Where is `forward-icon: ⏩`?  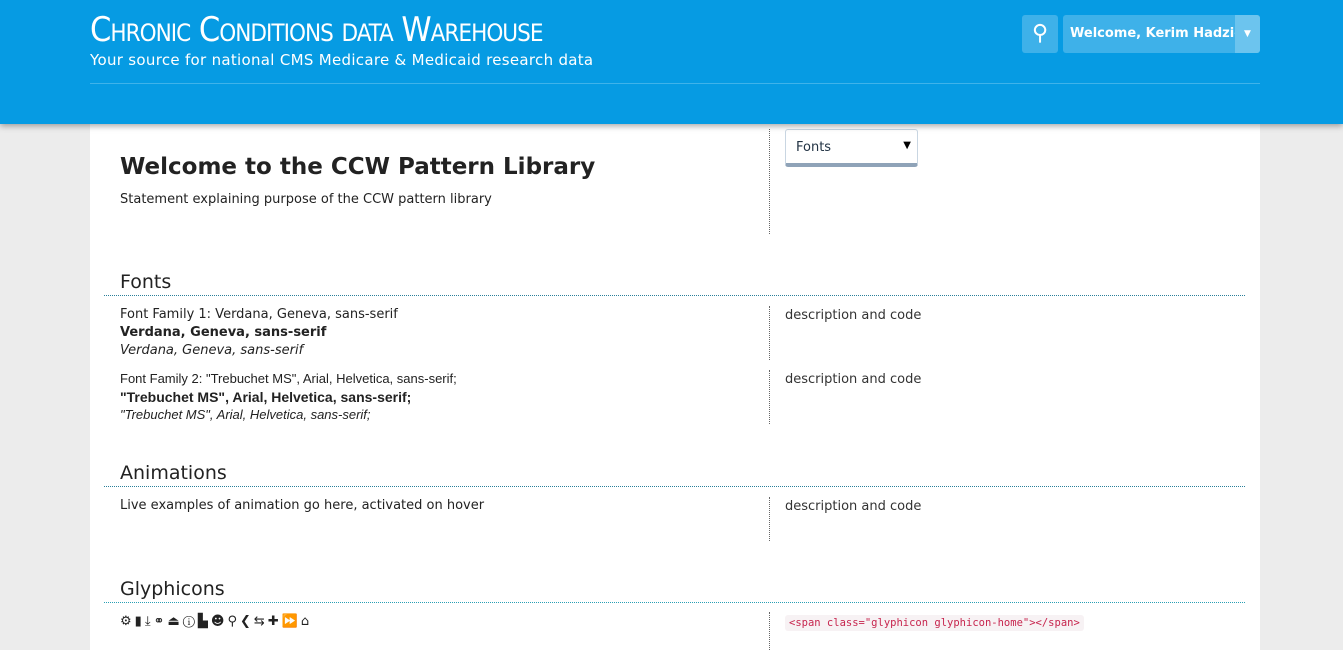
forward-icon: ⏩ is located at coordinates (291, 621).